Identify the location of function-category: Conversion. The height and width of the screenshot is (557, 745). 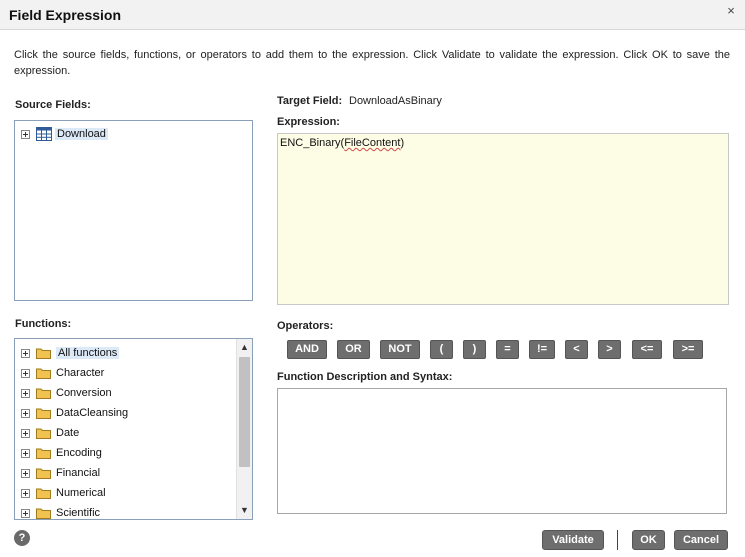
(66, 393).